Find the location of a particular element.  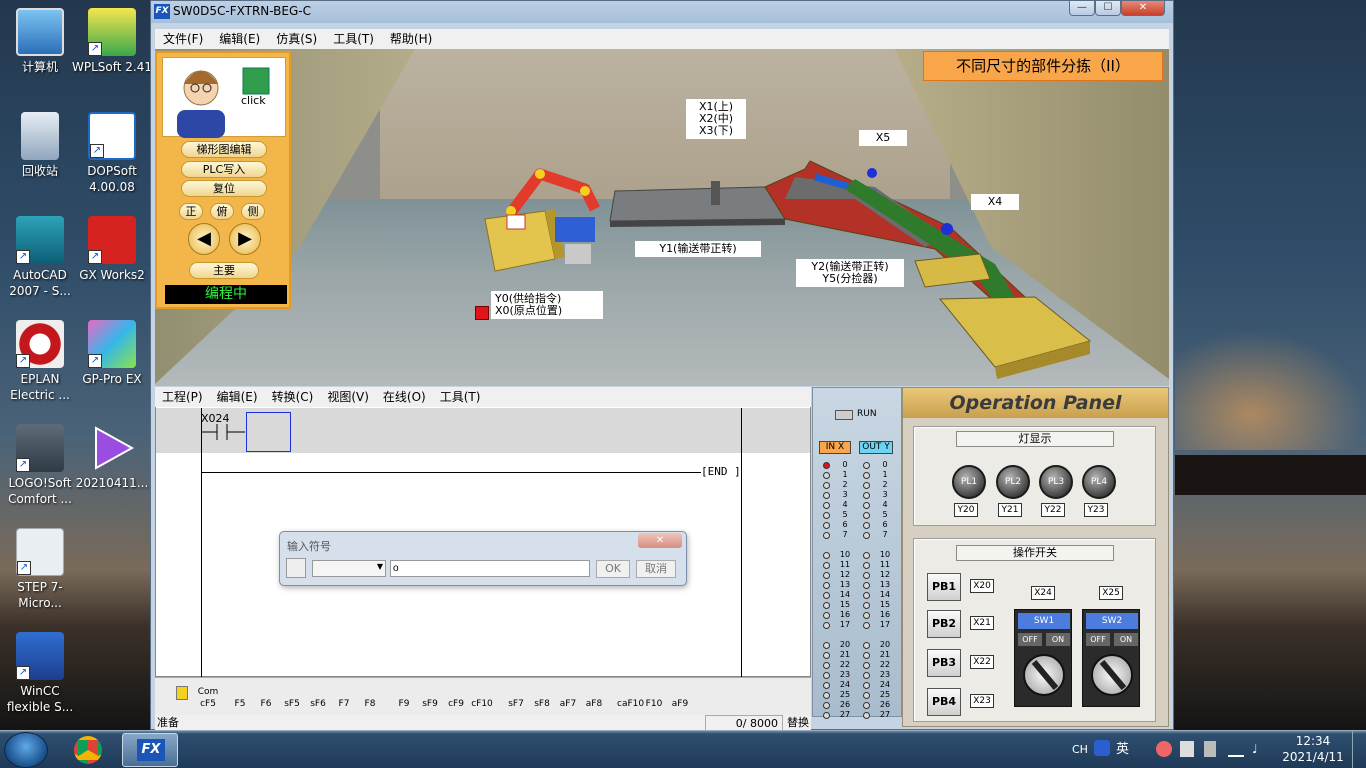

usb-device-icon is located at coordinates (1210, 749).